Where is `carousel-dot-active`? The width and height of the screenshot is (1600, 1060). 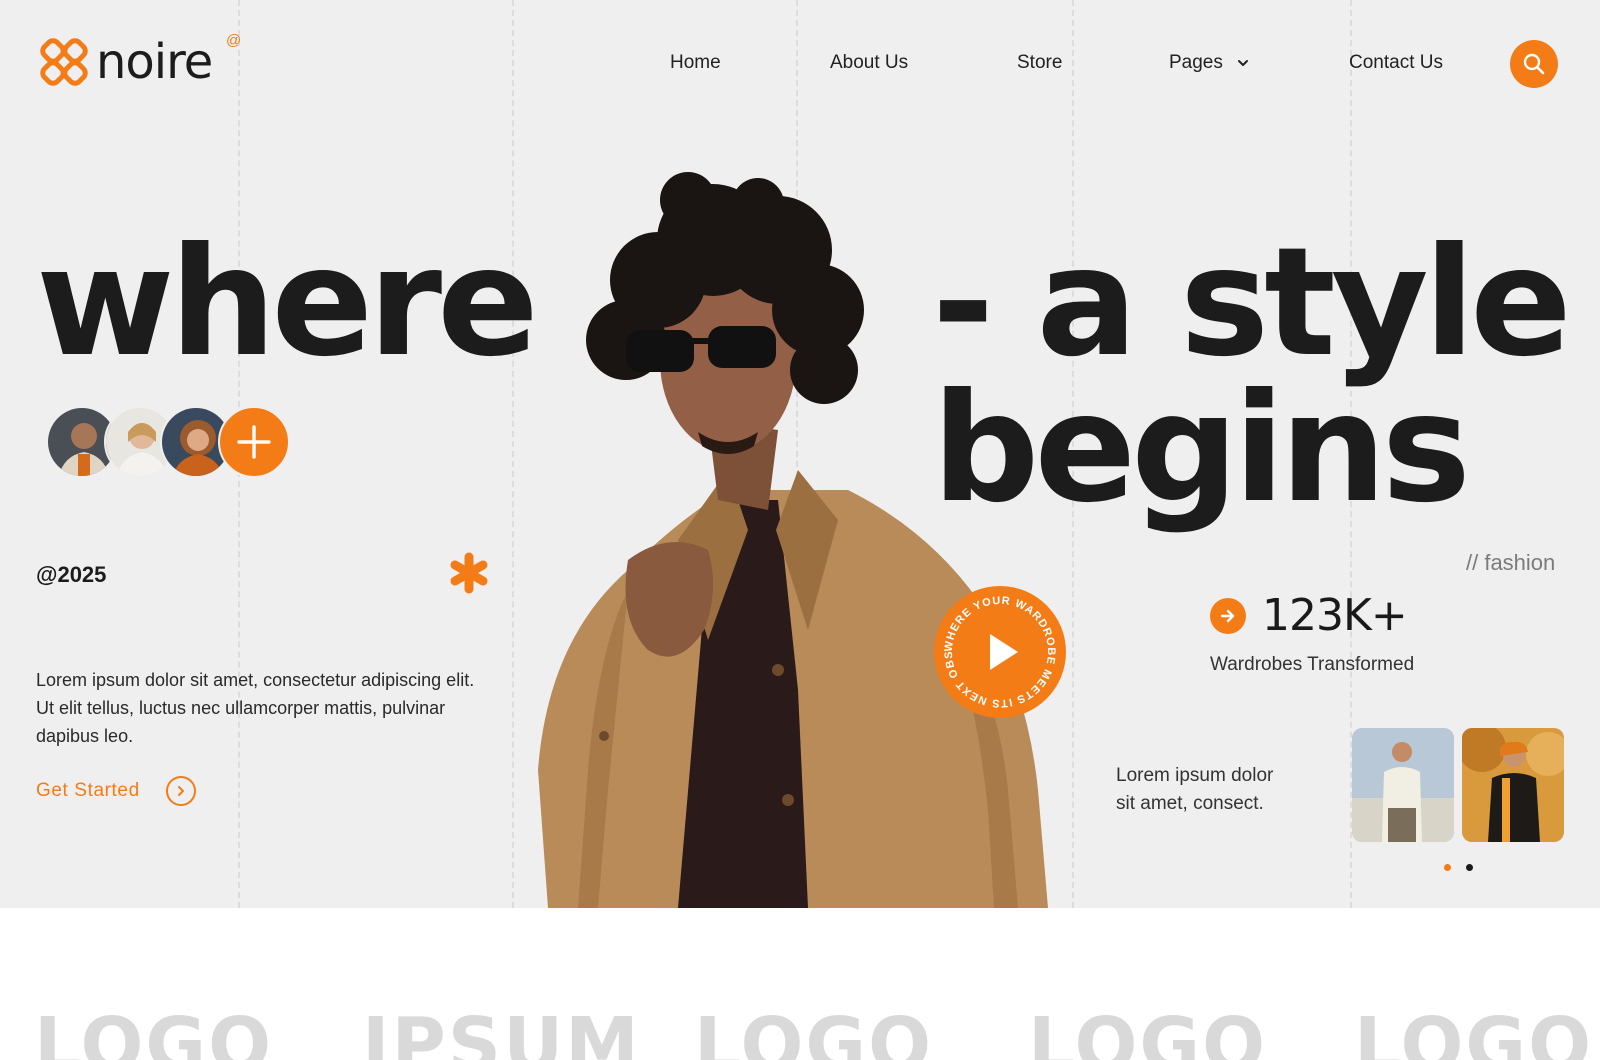
carousel-dot-active is located at coordinates (1447, 867).